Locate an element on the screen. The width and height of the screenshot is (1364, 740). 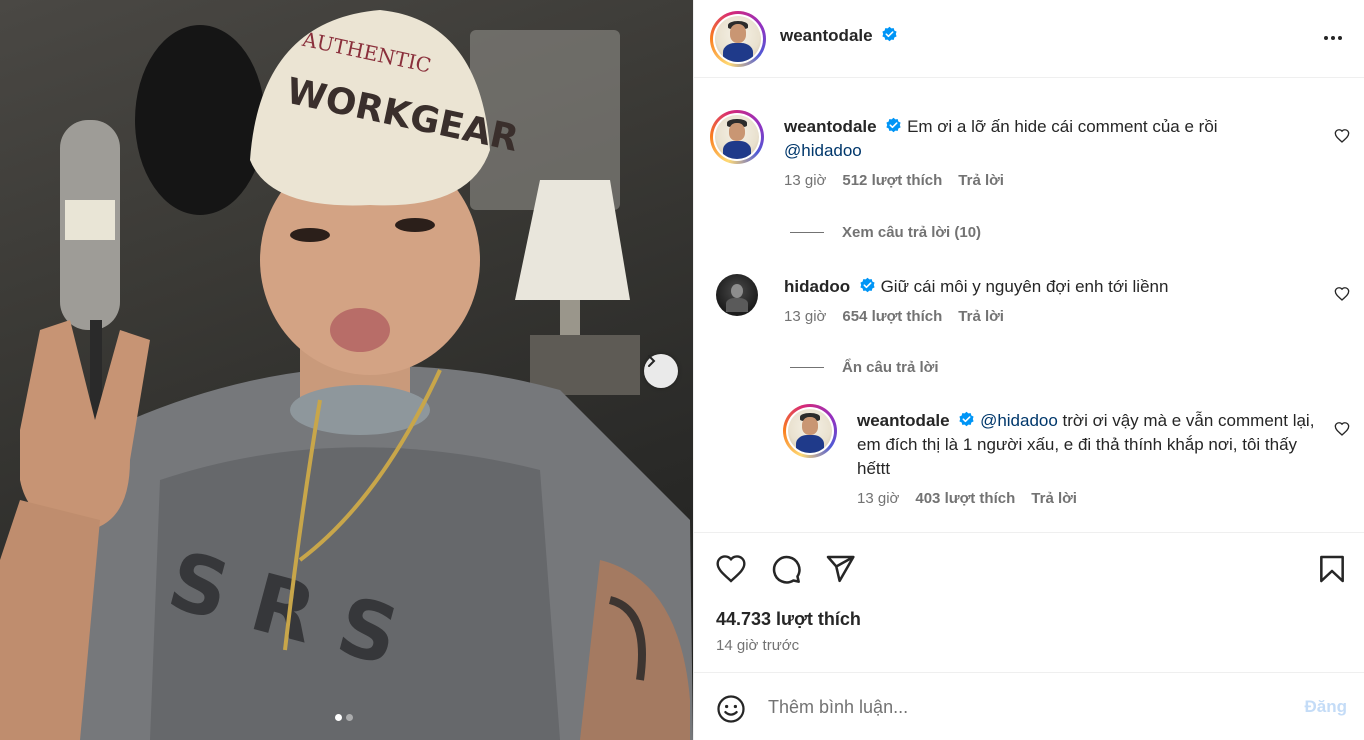
post-actions: 44.733 lượt thích 14 giờ trước is located at coordinates (1029, 602).